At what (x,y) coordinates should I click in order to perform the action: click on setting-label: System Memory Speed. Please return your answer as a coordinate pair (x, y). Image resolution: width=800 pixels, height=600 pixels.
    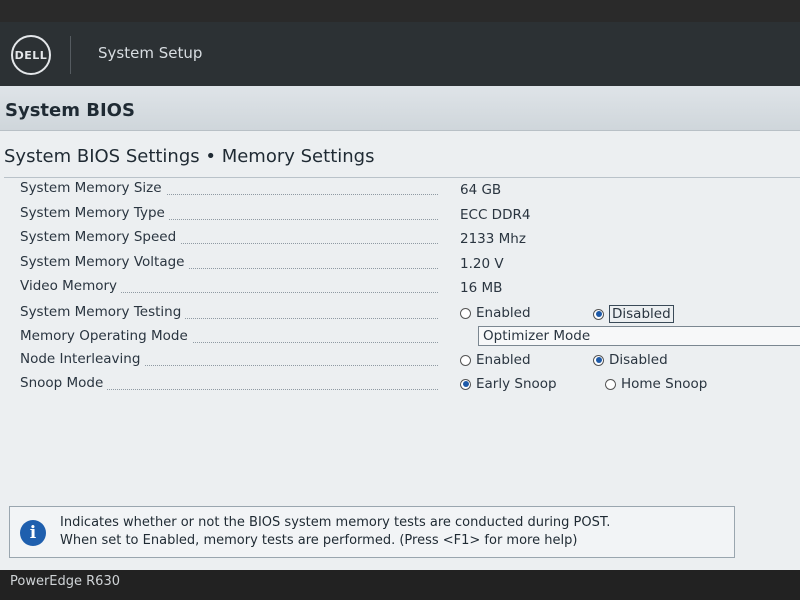
    Looking at the image, I should click on (230, 239).